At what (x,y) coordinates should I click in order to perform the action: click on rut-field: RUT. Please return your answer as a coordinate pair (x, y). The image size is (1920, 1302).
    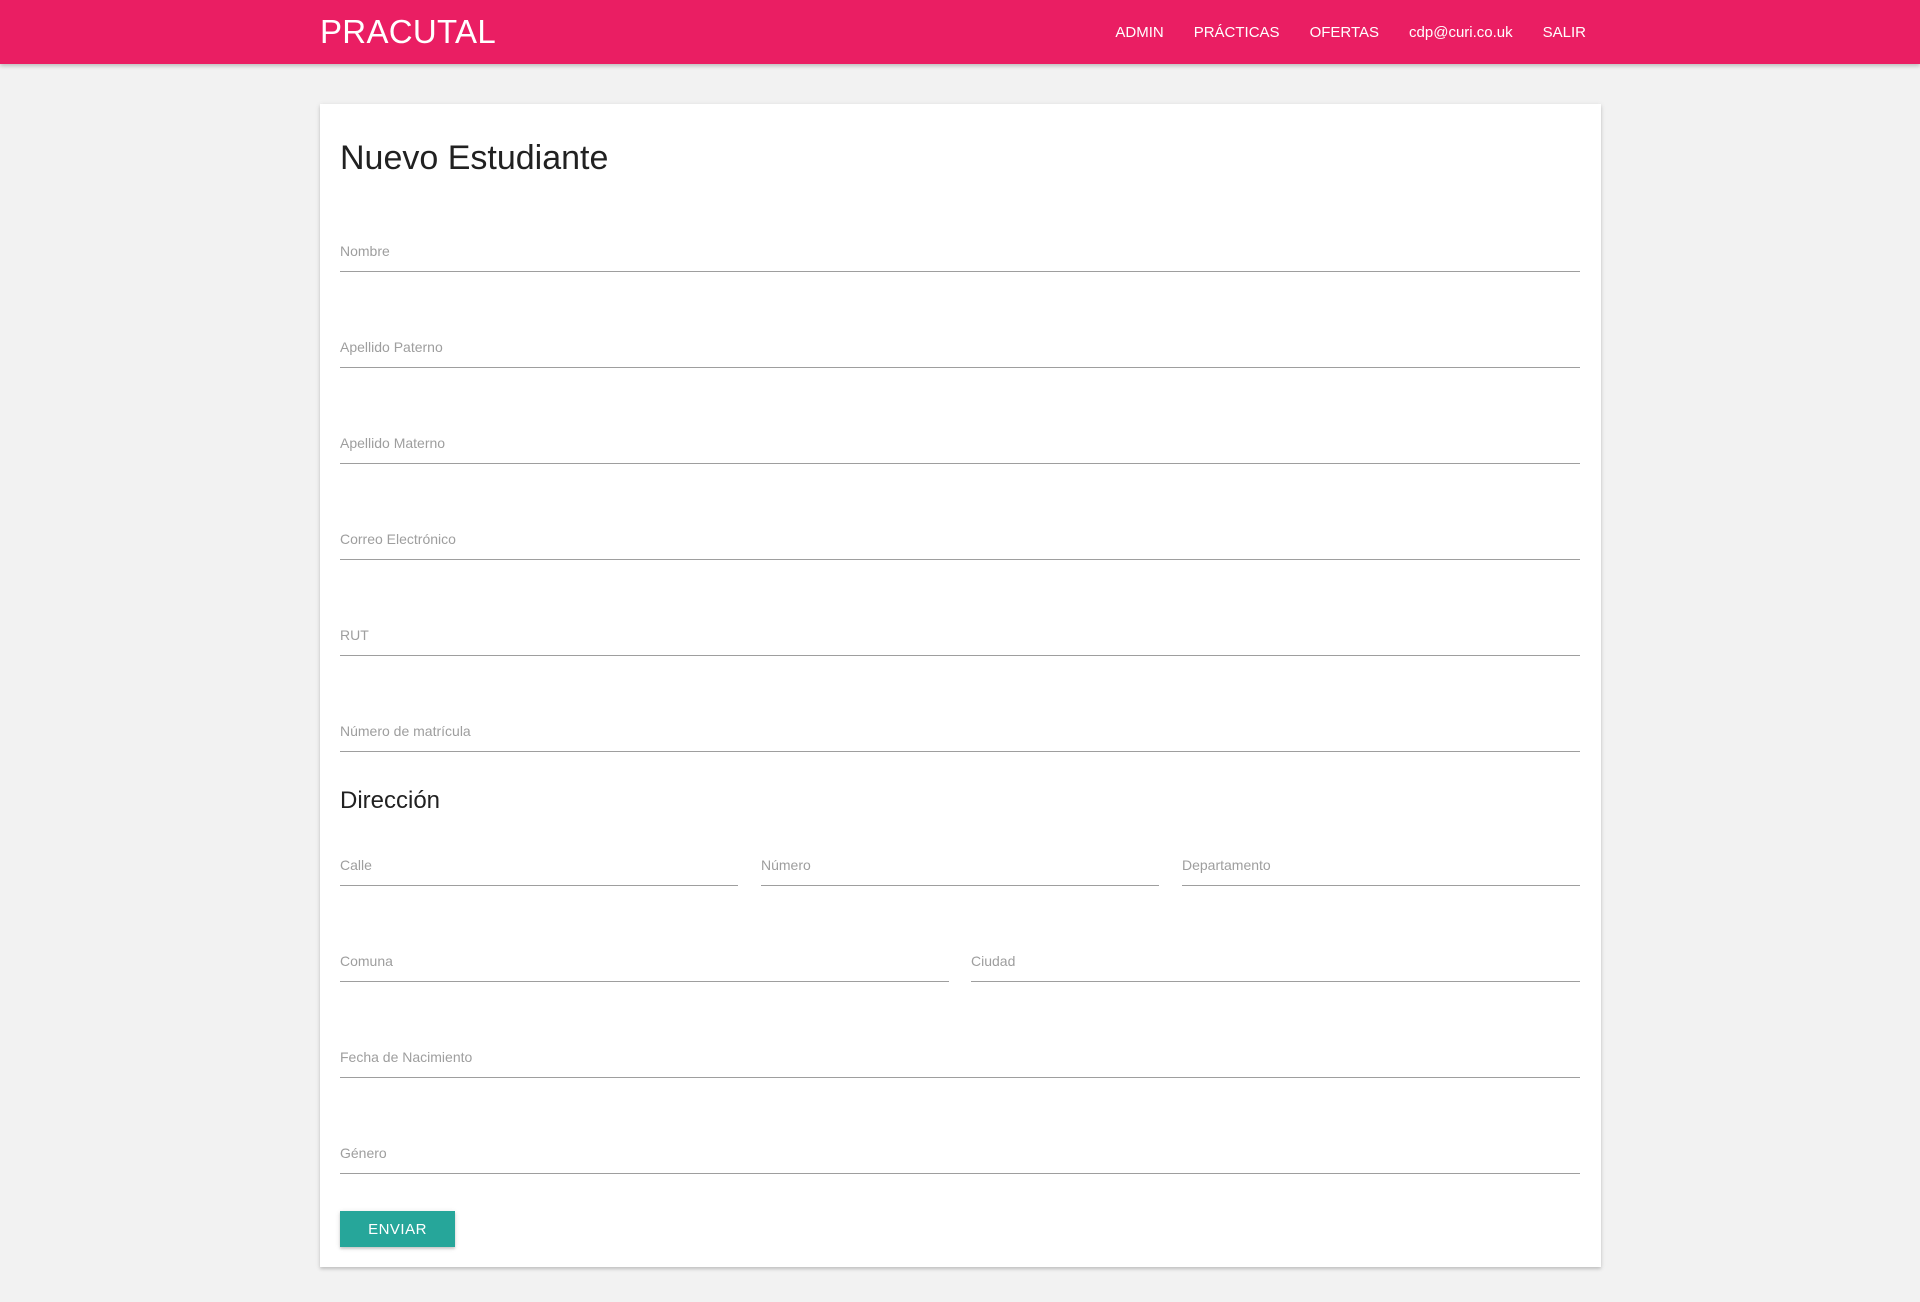
    Looking at the image, I should click on (960, 647).